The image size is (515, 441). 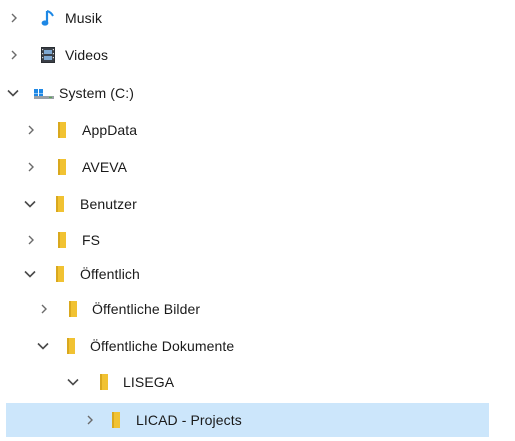 I want to click on tree-item-label: Öffentlich, so click(x=110, y=274).